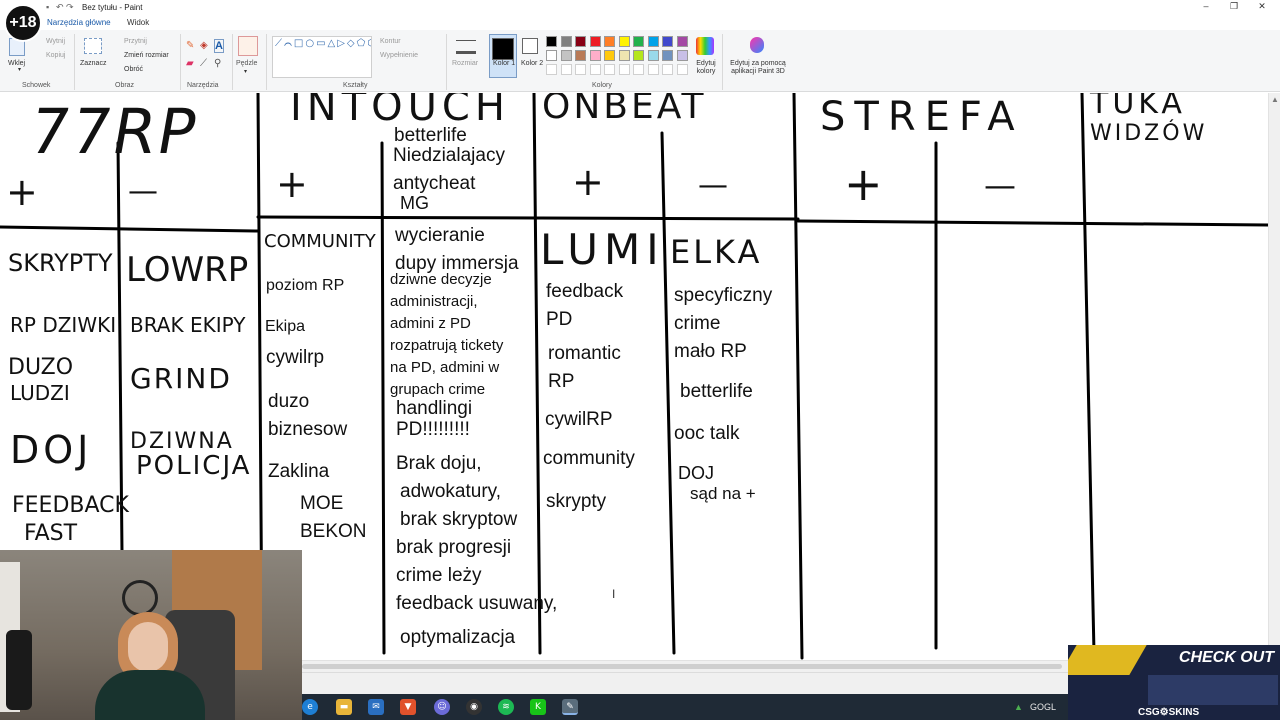 The image size is (1280, 720). Describe the element at coordinates (125, 85) in the screenshot. I see `image-group-label: Obraz` at that location.